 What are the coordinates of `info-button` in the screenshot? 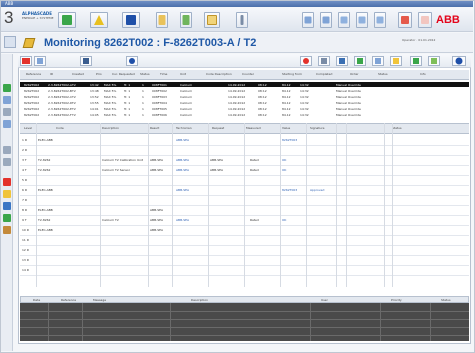 It's located at (131, 20).